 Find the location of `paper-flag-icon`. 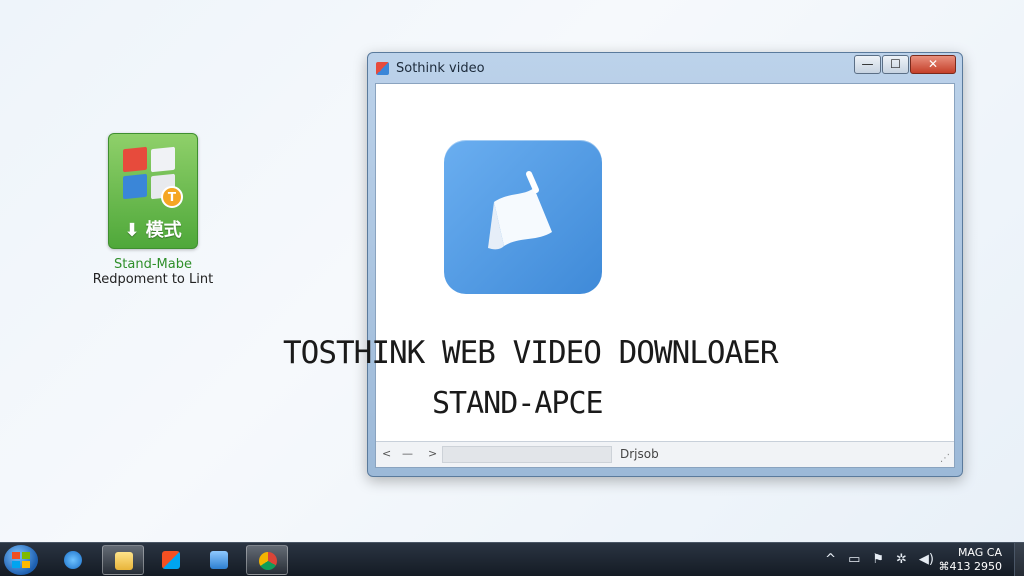

paper-flag-icon is located at coordinates (520, 210).